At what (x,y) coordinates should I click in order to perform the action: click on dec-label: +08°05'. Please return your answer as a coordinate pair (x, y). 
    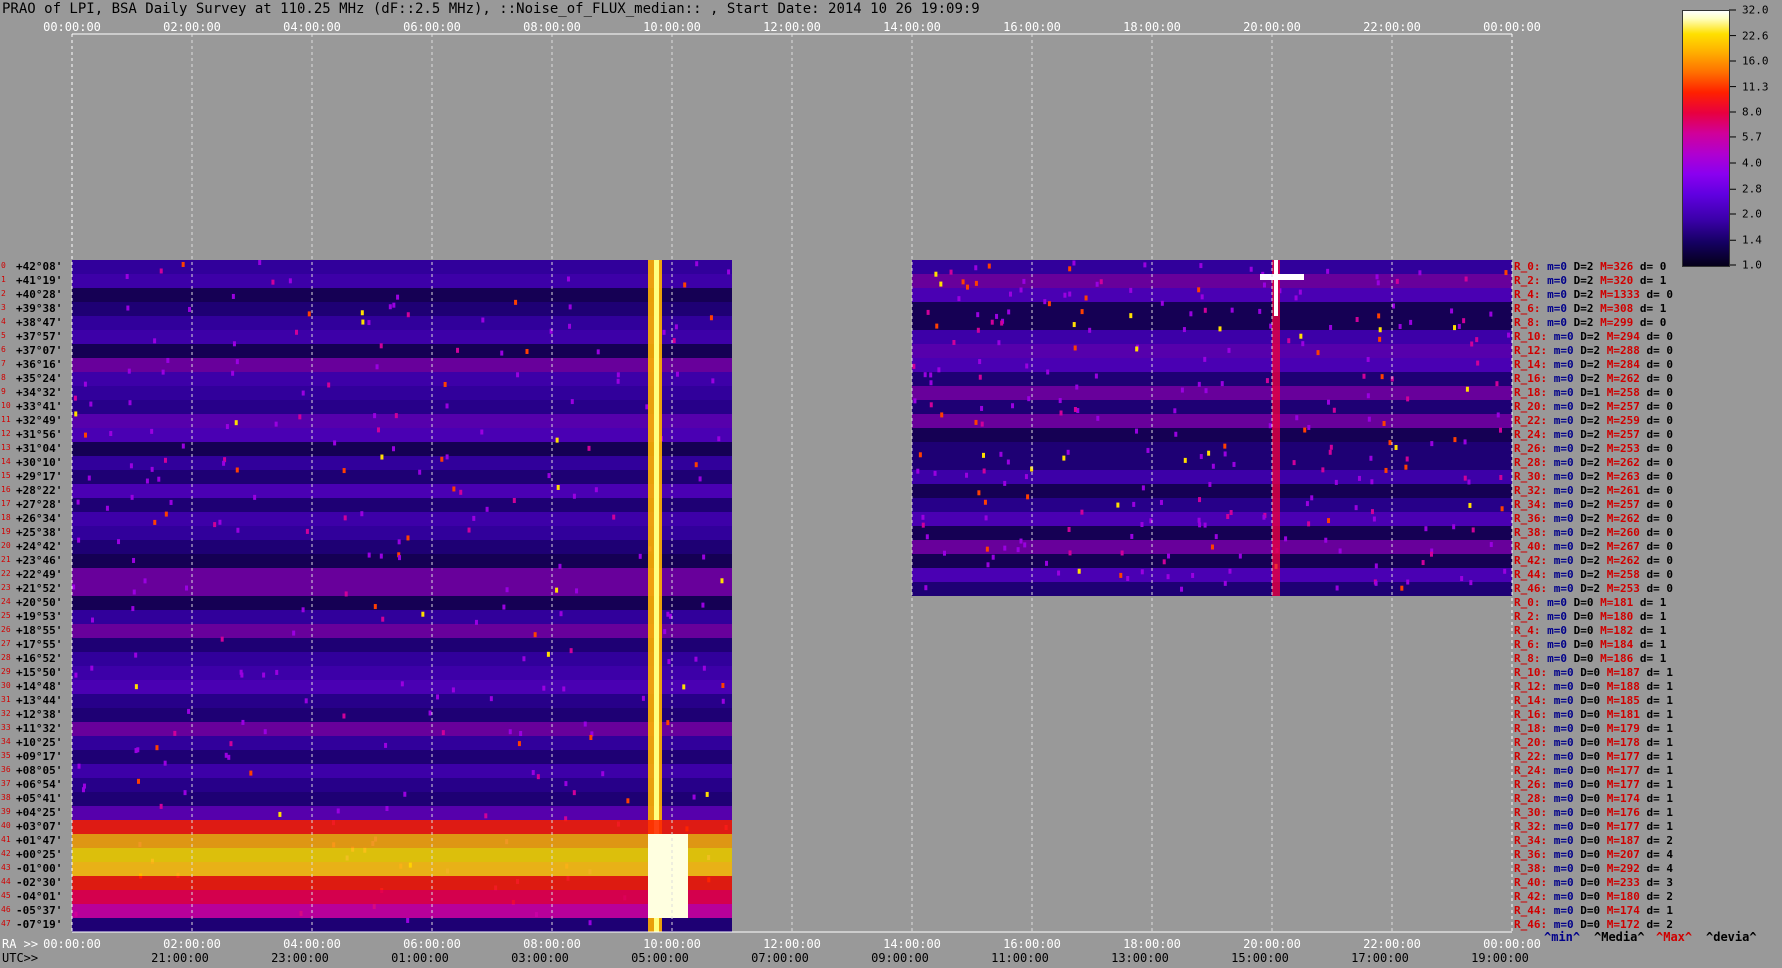
    Looking at the image, I should click on (39, 770).